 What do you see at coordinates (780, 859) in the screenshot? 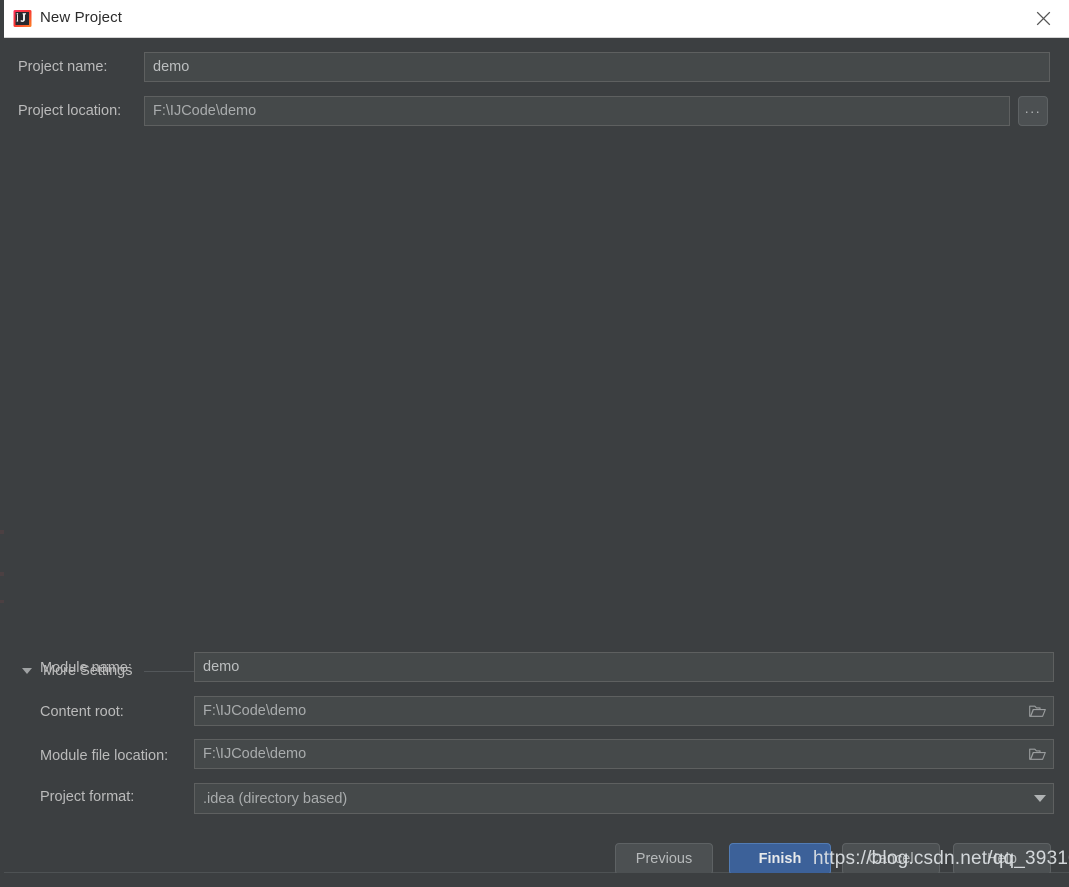
I see `finish-button: Finish` at bounding box center [780, 859].